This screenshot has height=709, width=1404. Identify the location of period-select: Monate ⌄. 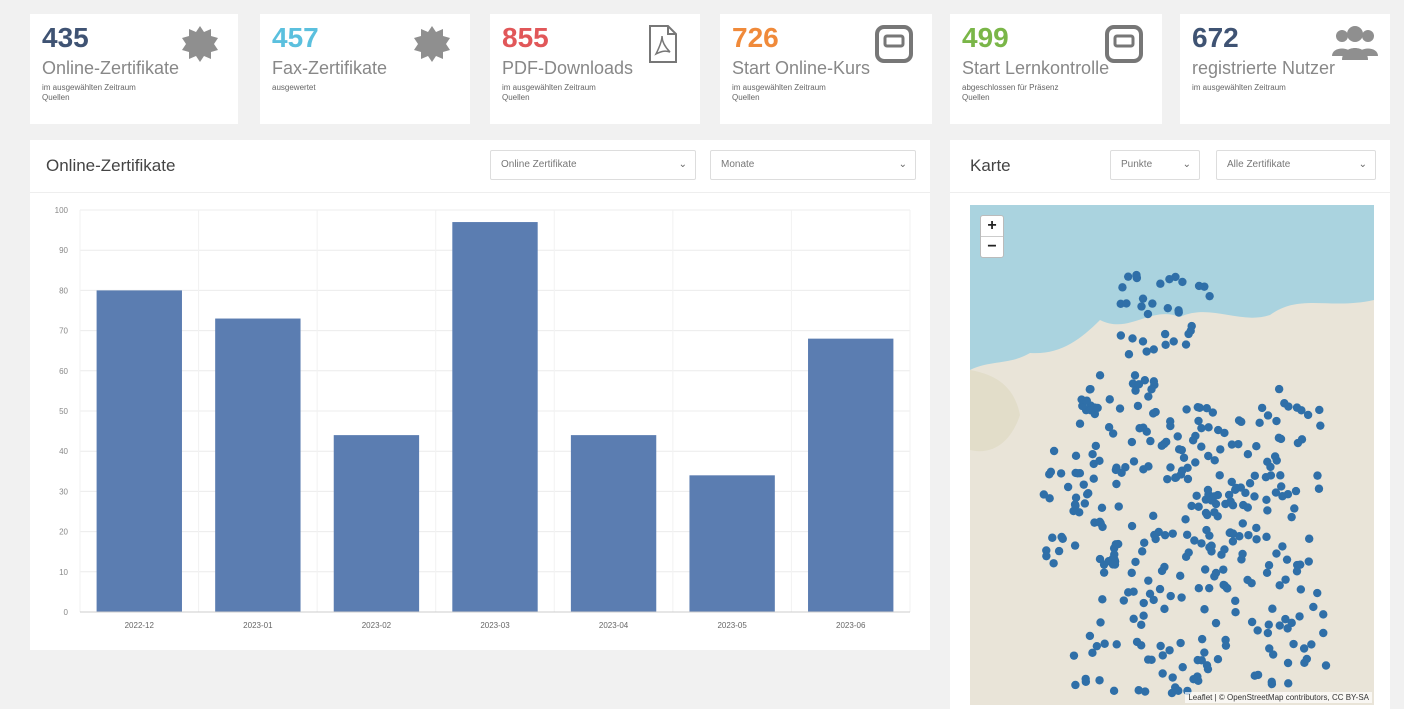
(813, 165).